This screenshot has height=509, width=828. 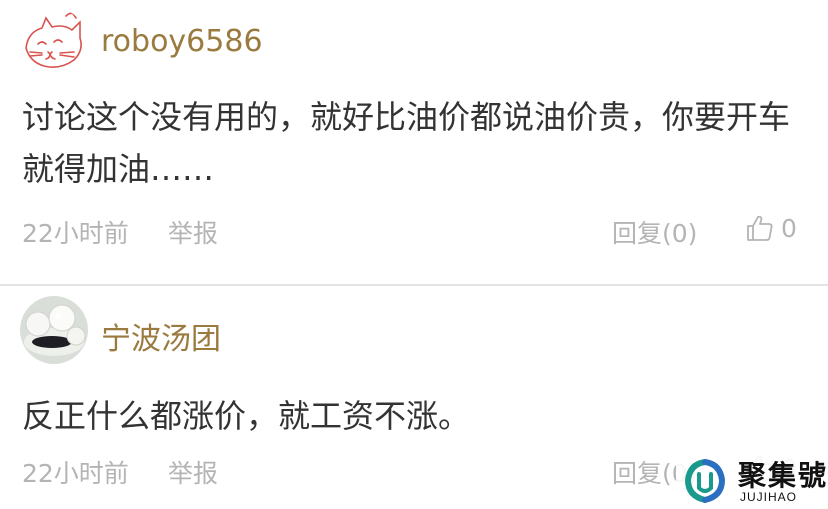 I want to click on like-button: 0, so click(x=771, y=228).